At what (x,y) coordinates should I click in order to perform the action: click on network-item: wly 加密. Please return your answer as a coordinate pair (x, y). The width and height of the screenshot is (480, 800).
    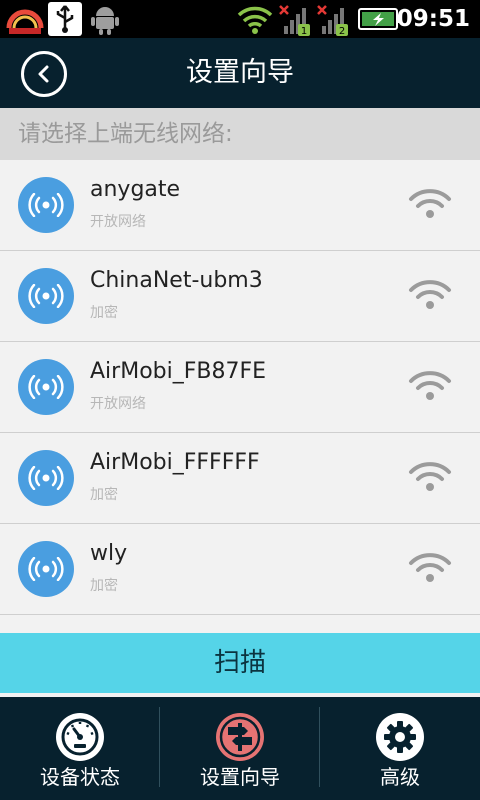
    Looking at the image, I should click on (240, 569).